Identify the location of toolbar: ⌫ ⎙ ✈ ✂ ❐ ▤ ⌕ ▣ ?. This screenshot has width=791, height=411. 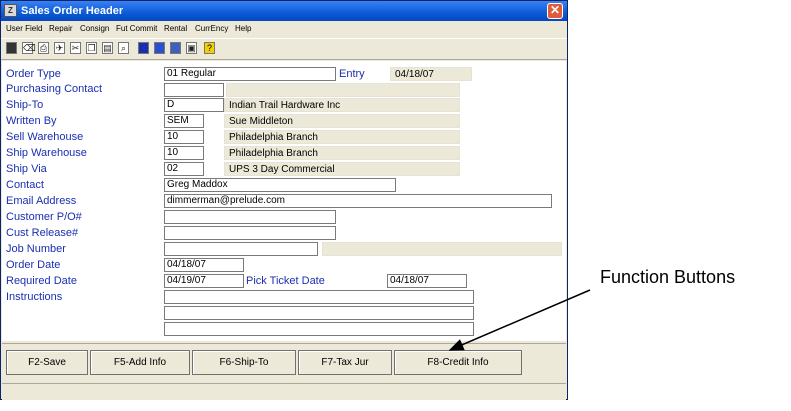
(284, 49).